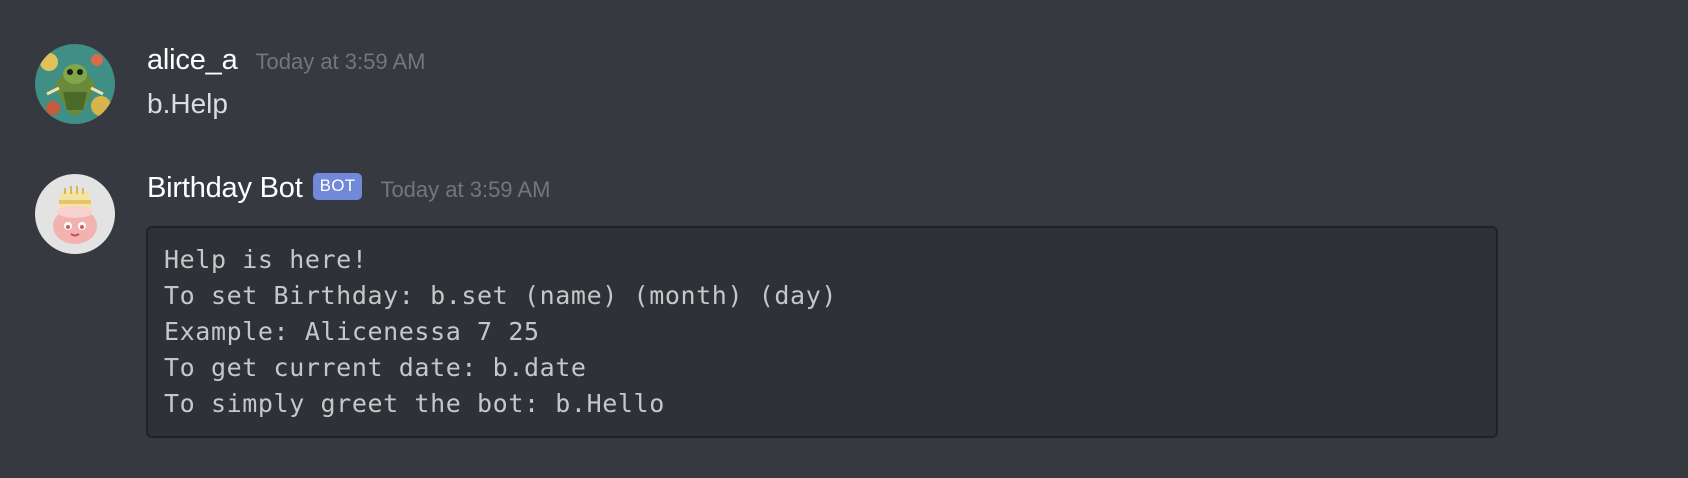 The image size is (1688, 478). I want to click on bot-avatar, so click(75, 214).